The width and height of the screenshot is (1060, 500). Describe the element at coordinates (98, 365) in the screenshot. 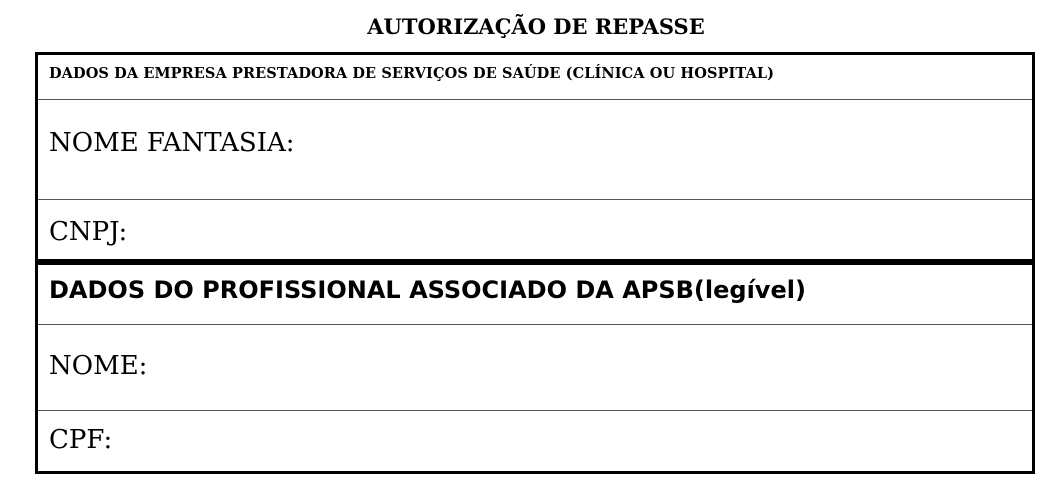

I see `nome-label: NOME:` at that location.